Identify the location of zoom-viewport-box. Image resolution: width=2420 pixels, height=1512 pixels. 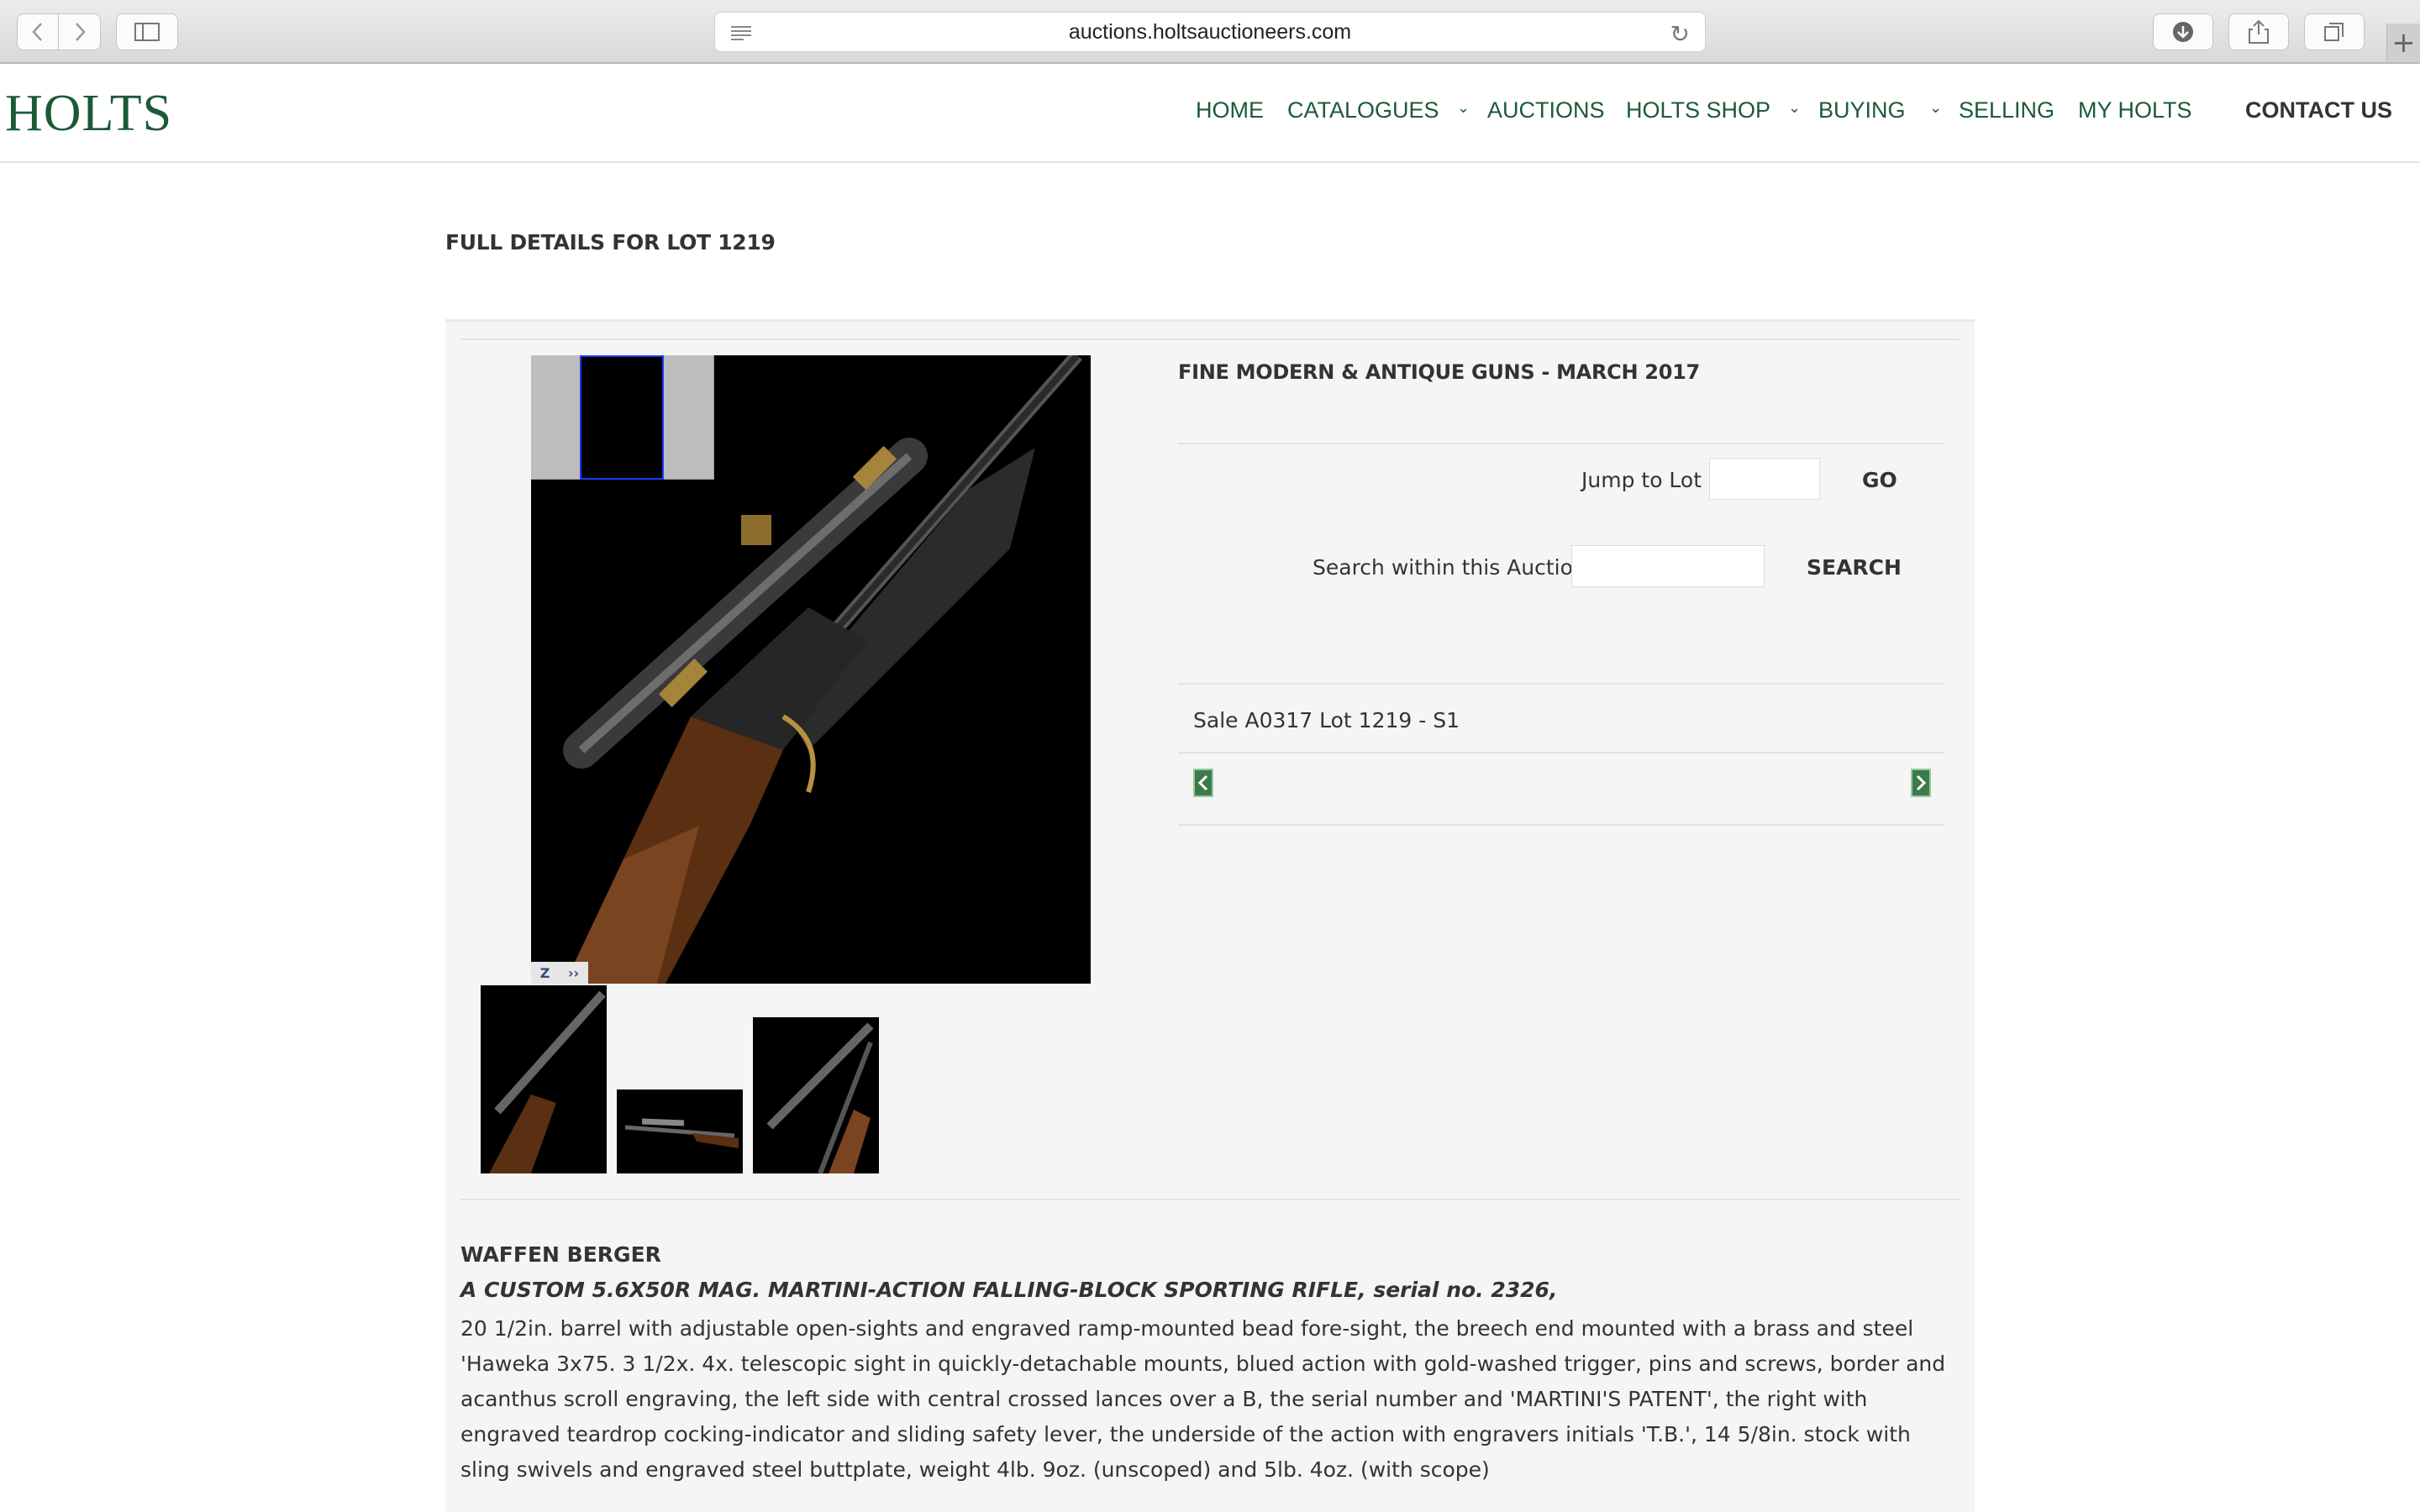
(622, 417).